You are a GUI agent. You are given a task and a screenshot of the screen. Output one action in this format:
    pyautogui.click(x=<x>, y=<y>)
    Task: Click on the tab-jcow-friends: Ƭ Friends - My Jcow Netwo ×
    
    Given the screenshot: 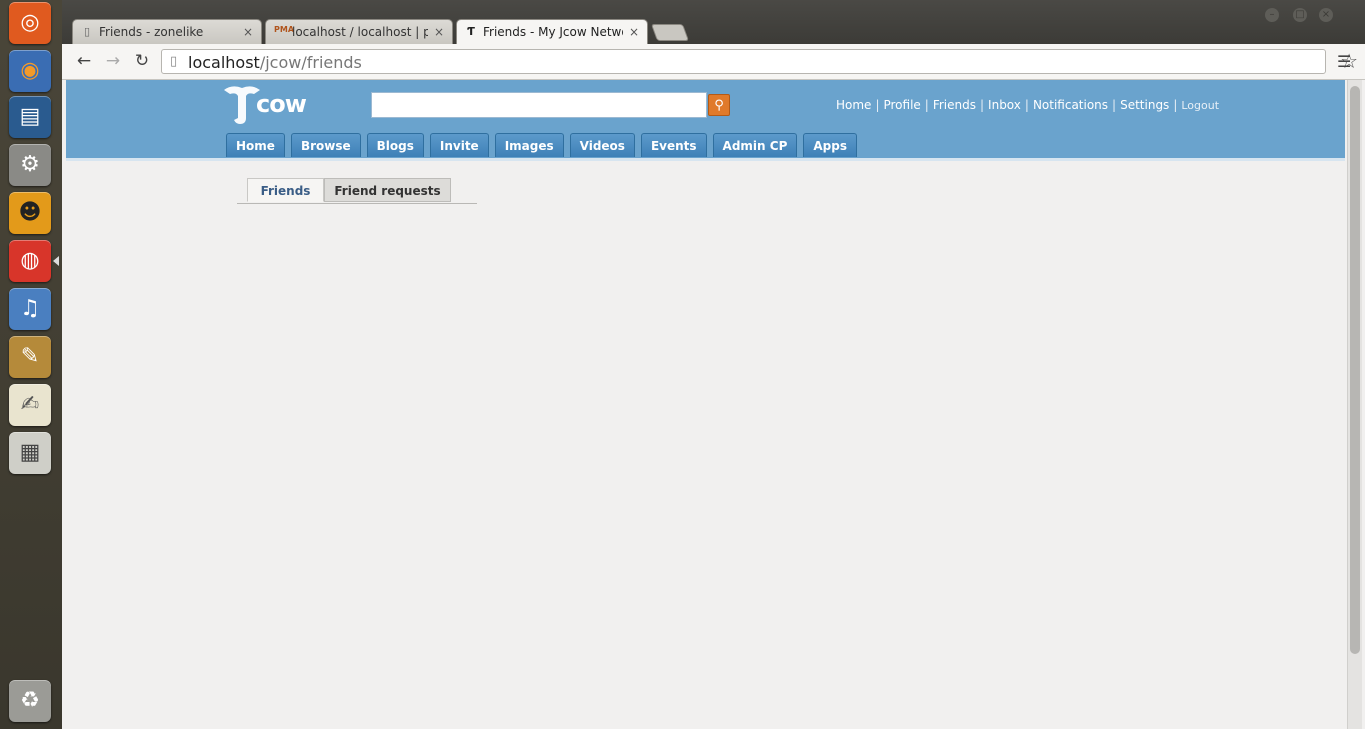 What is the action you would take?
    pyautogui.click(x=552, y=31)
    